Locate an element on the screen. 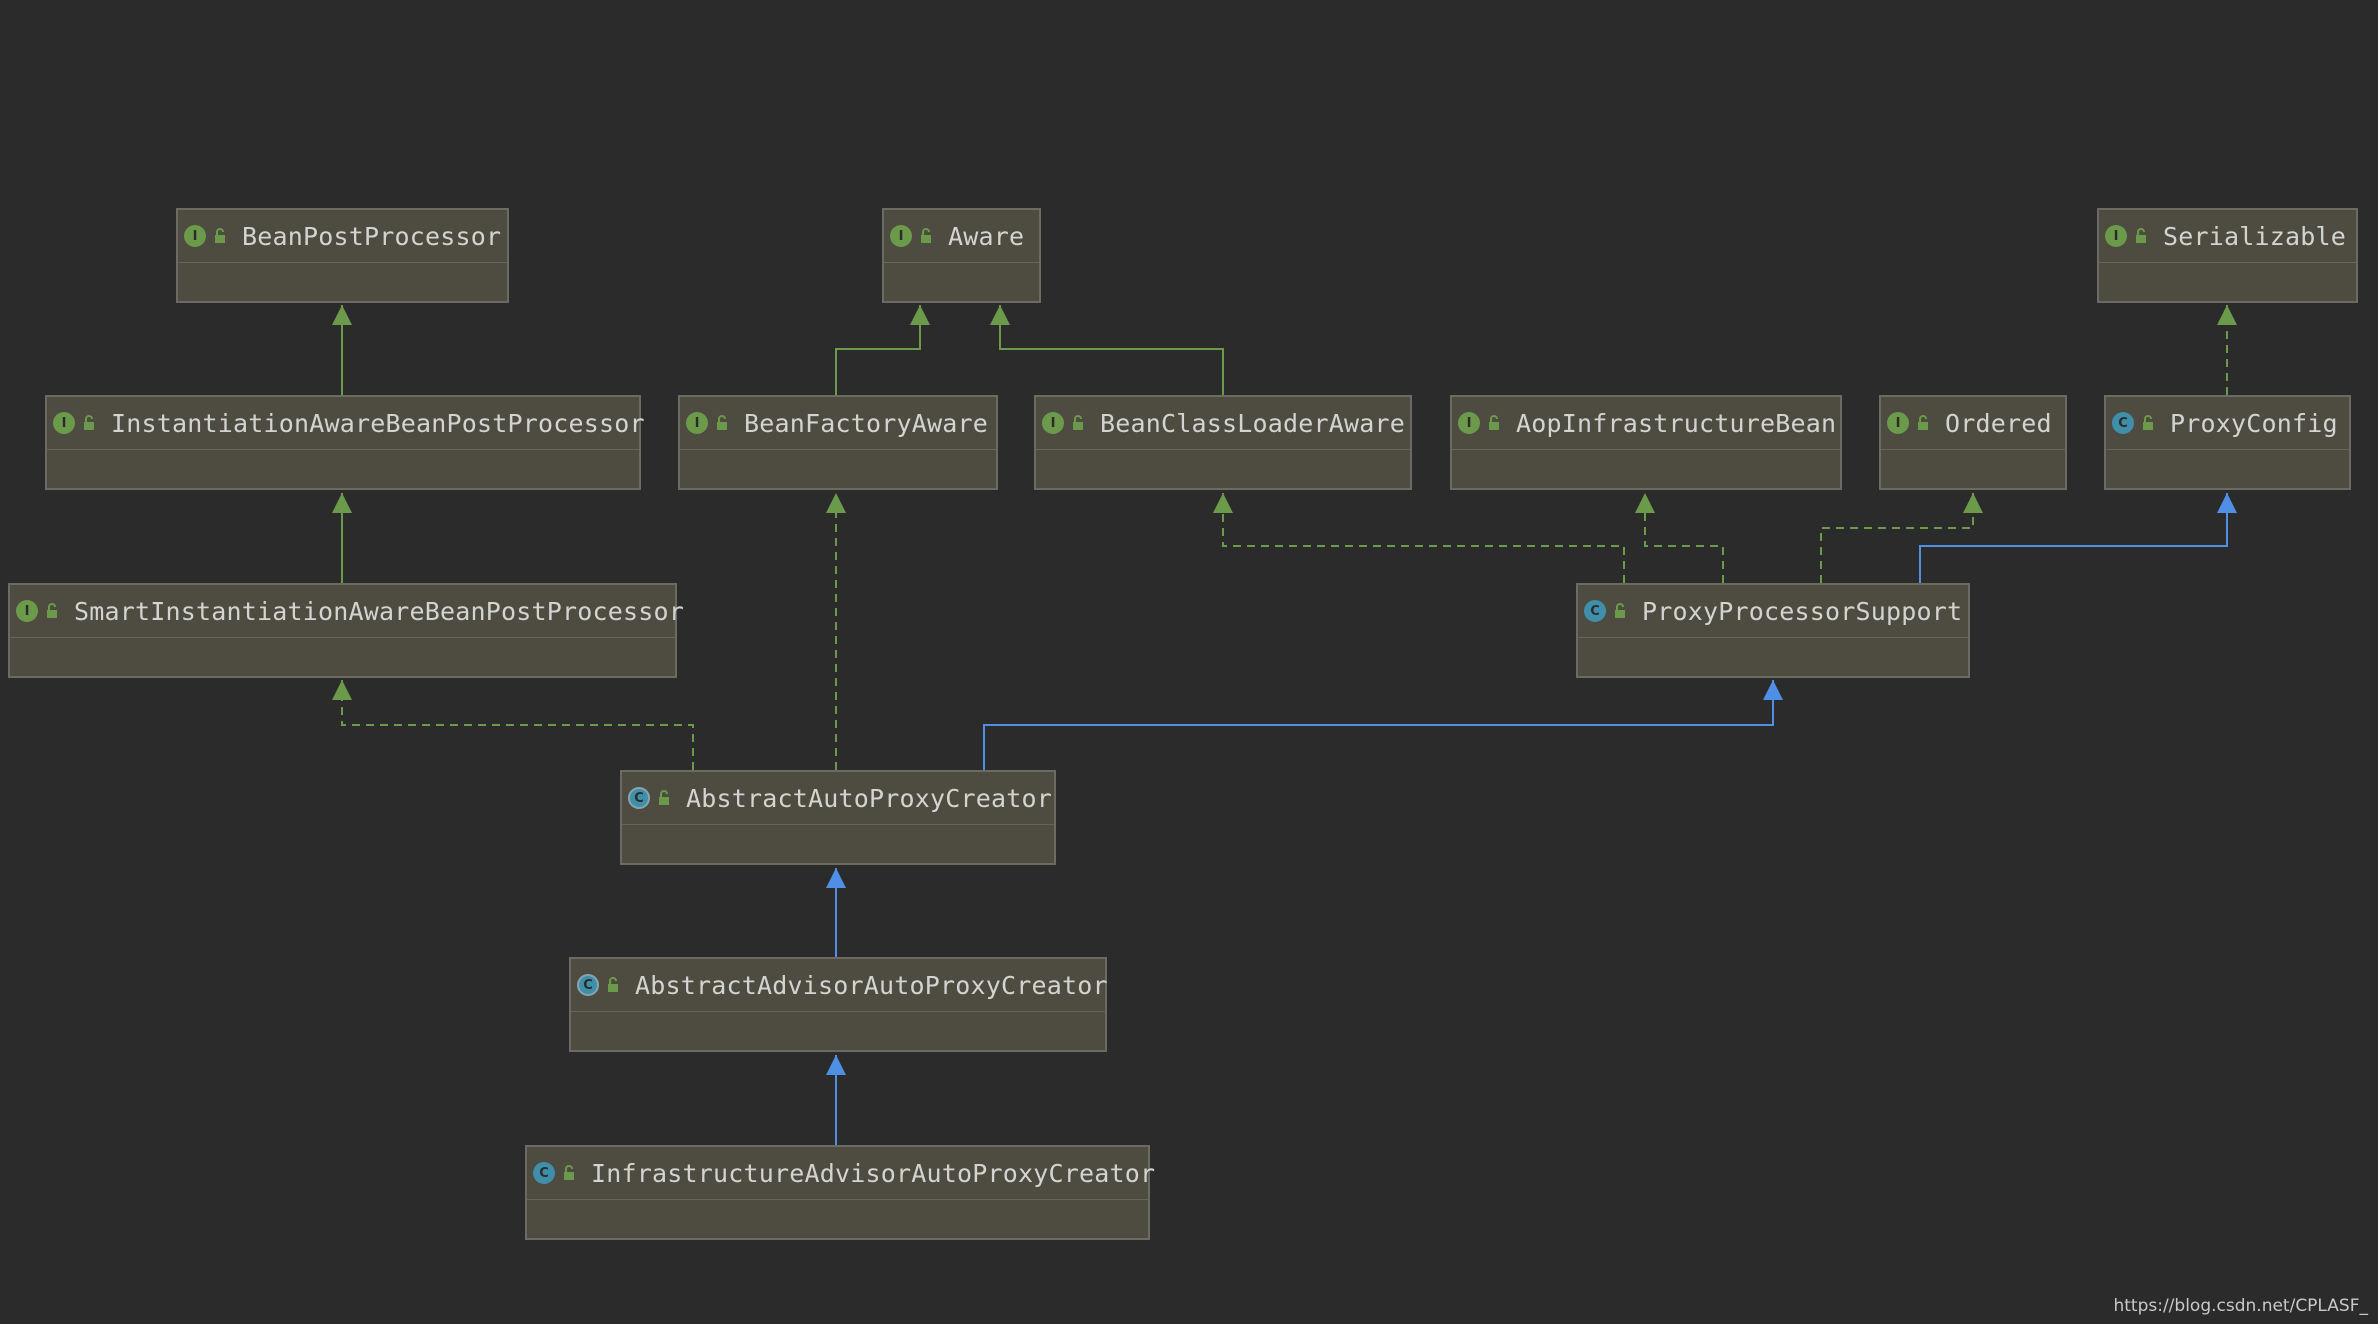 The width and height of the screenshot is (2378, 1324). uml-node-label: BeanClassLoaderAware is located at coordinates (1253, 423).